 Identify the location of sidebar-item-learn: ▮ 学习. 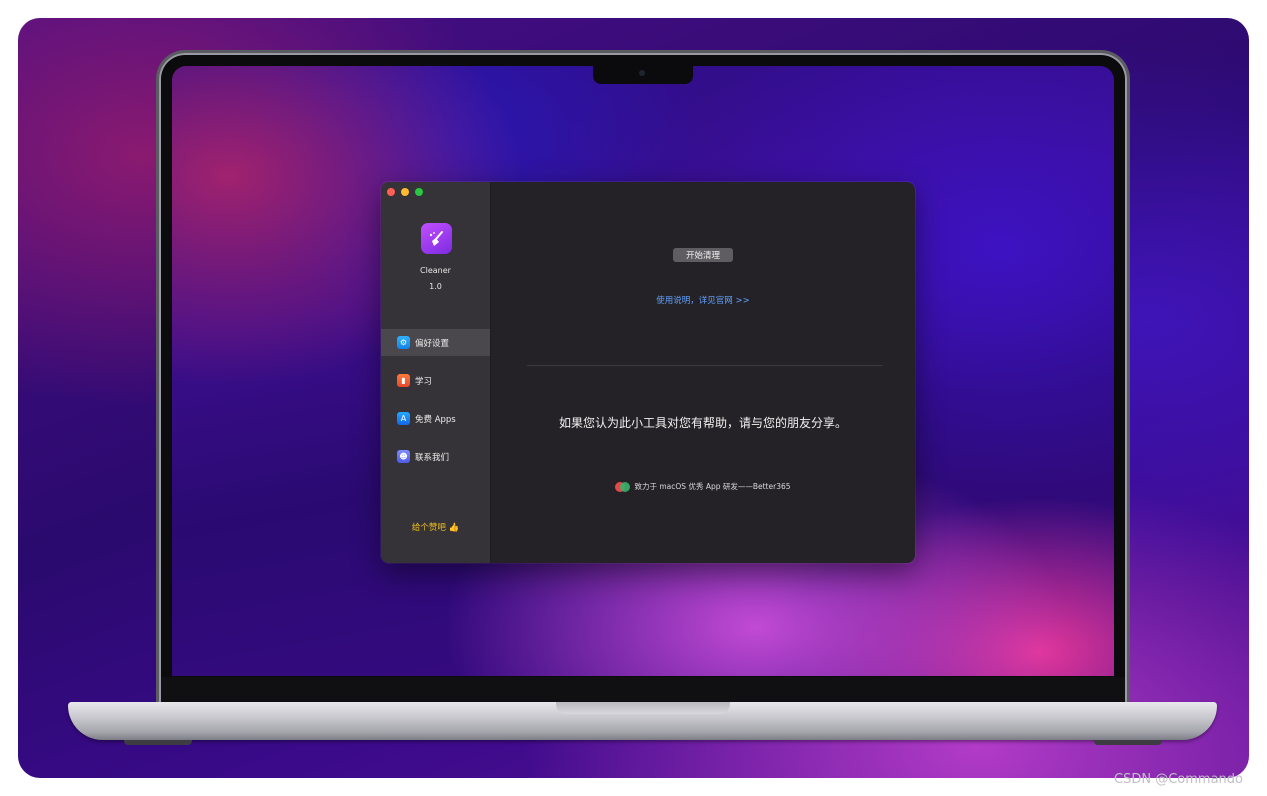
(435, 380).